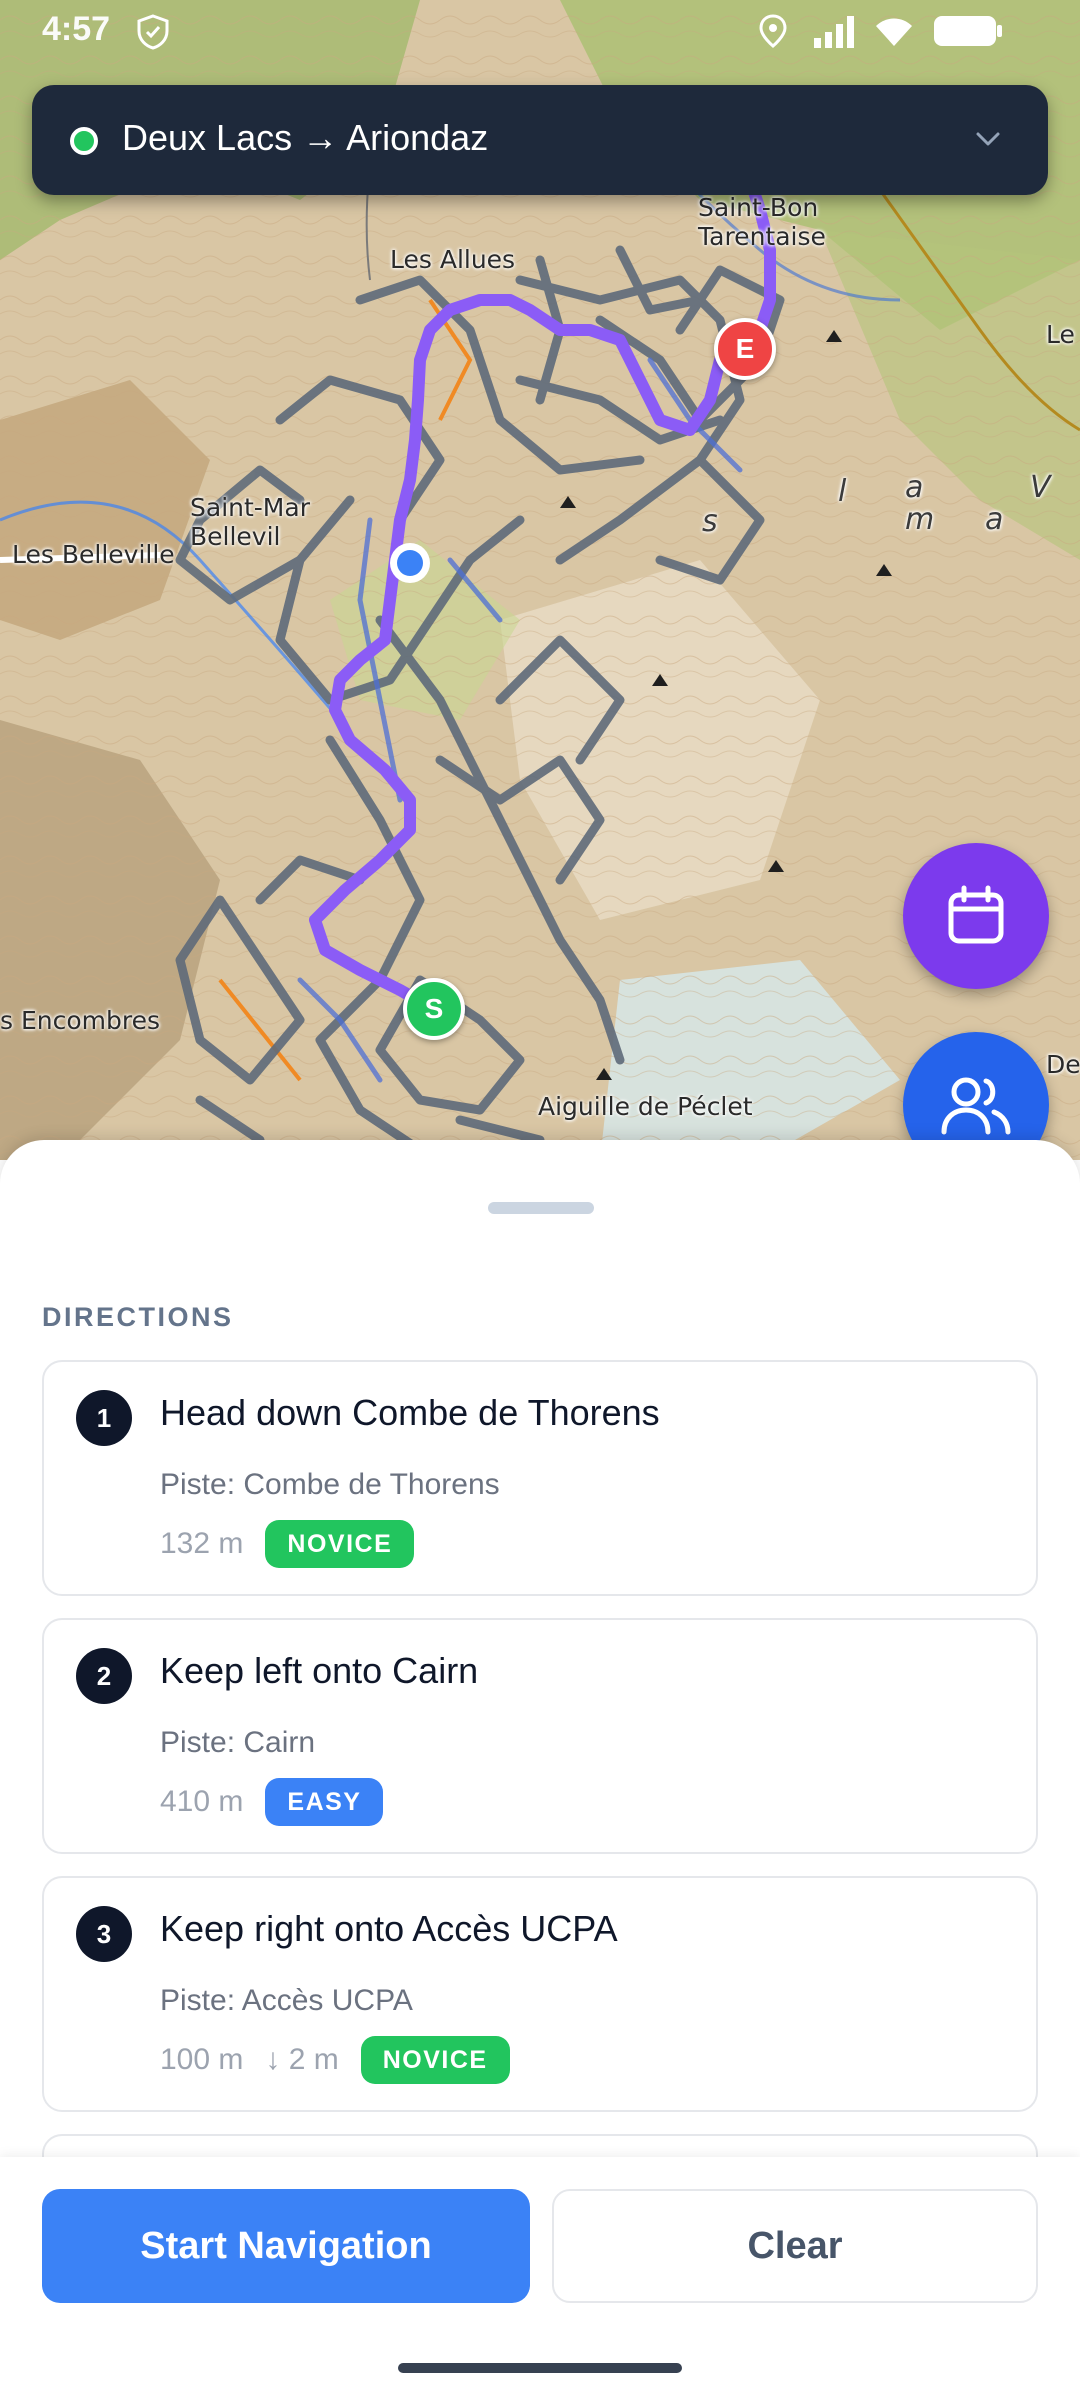 The height and width of the screenshot is (2400, 1080). I want to click on step-number: 3, so click(104, 1934).